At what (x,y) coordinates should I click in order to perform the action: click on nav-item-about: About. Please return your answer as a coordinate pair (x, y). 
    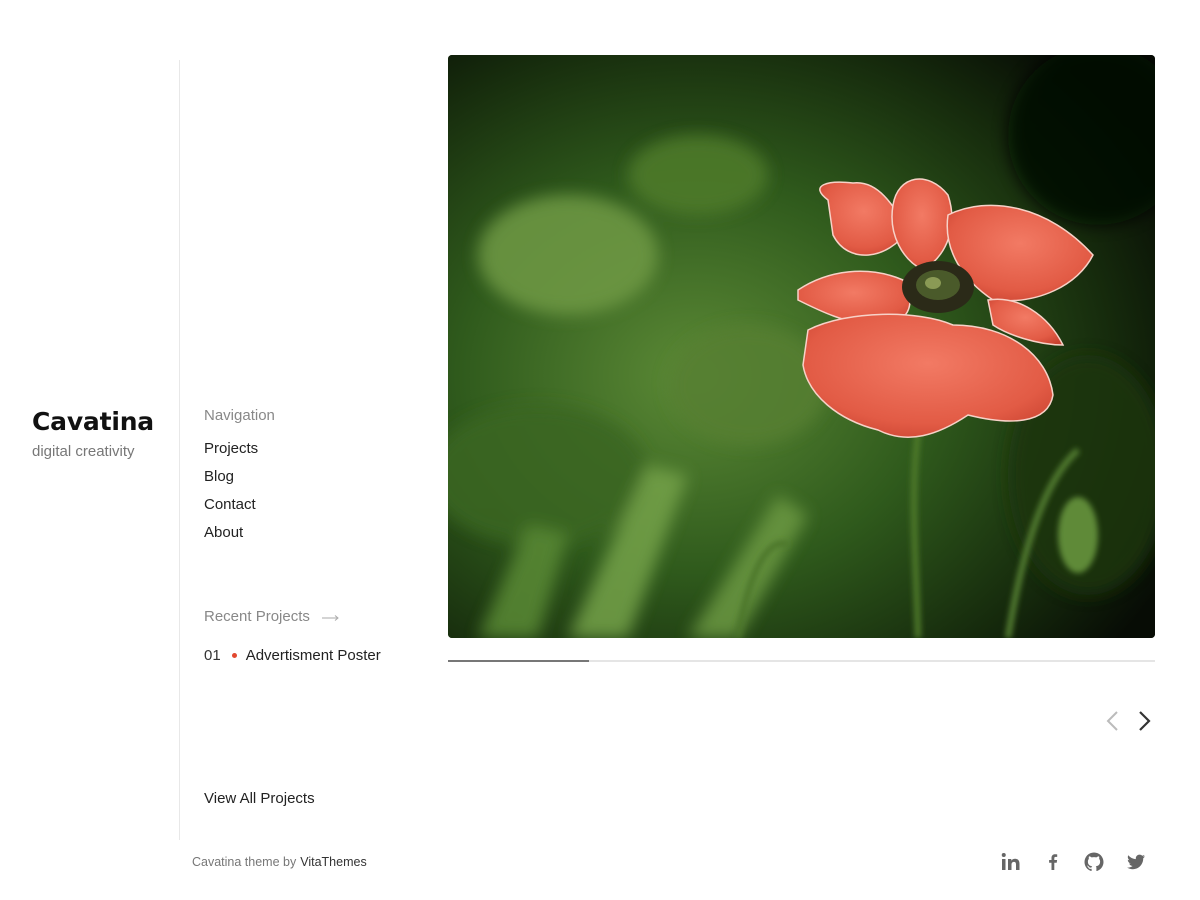
    Looking at the image, I should click on (231, 537).